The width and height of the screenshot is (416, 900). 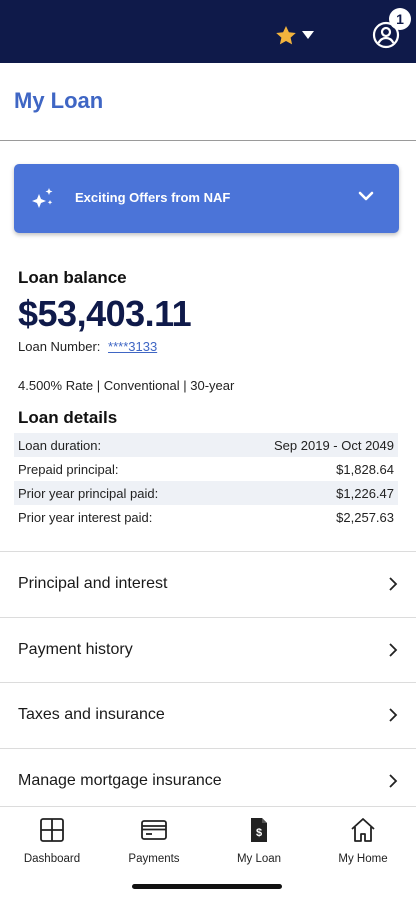 I want to click on card-icon, so click(x=154, y=830).